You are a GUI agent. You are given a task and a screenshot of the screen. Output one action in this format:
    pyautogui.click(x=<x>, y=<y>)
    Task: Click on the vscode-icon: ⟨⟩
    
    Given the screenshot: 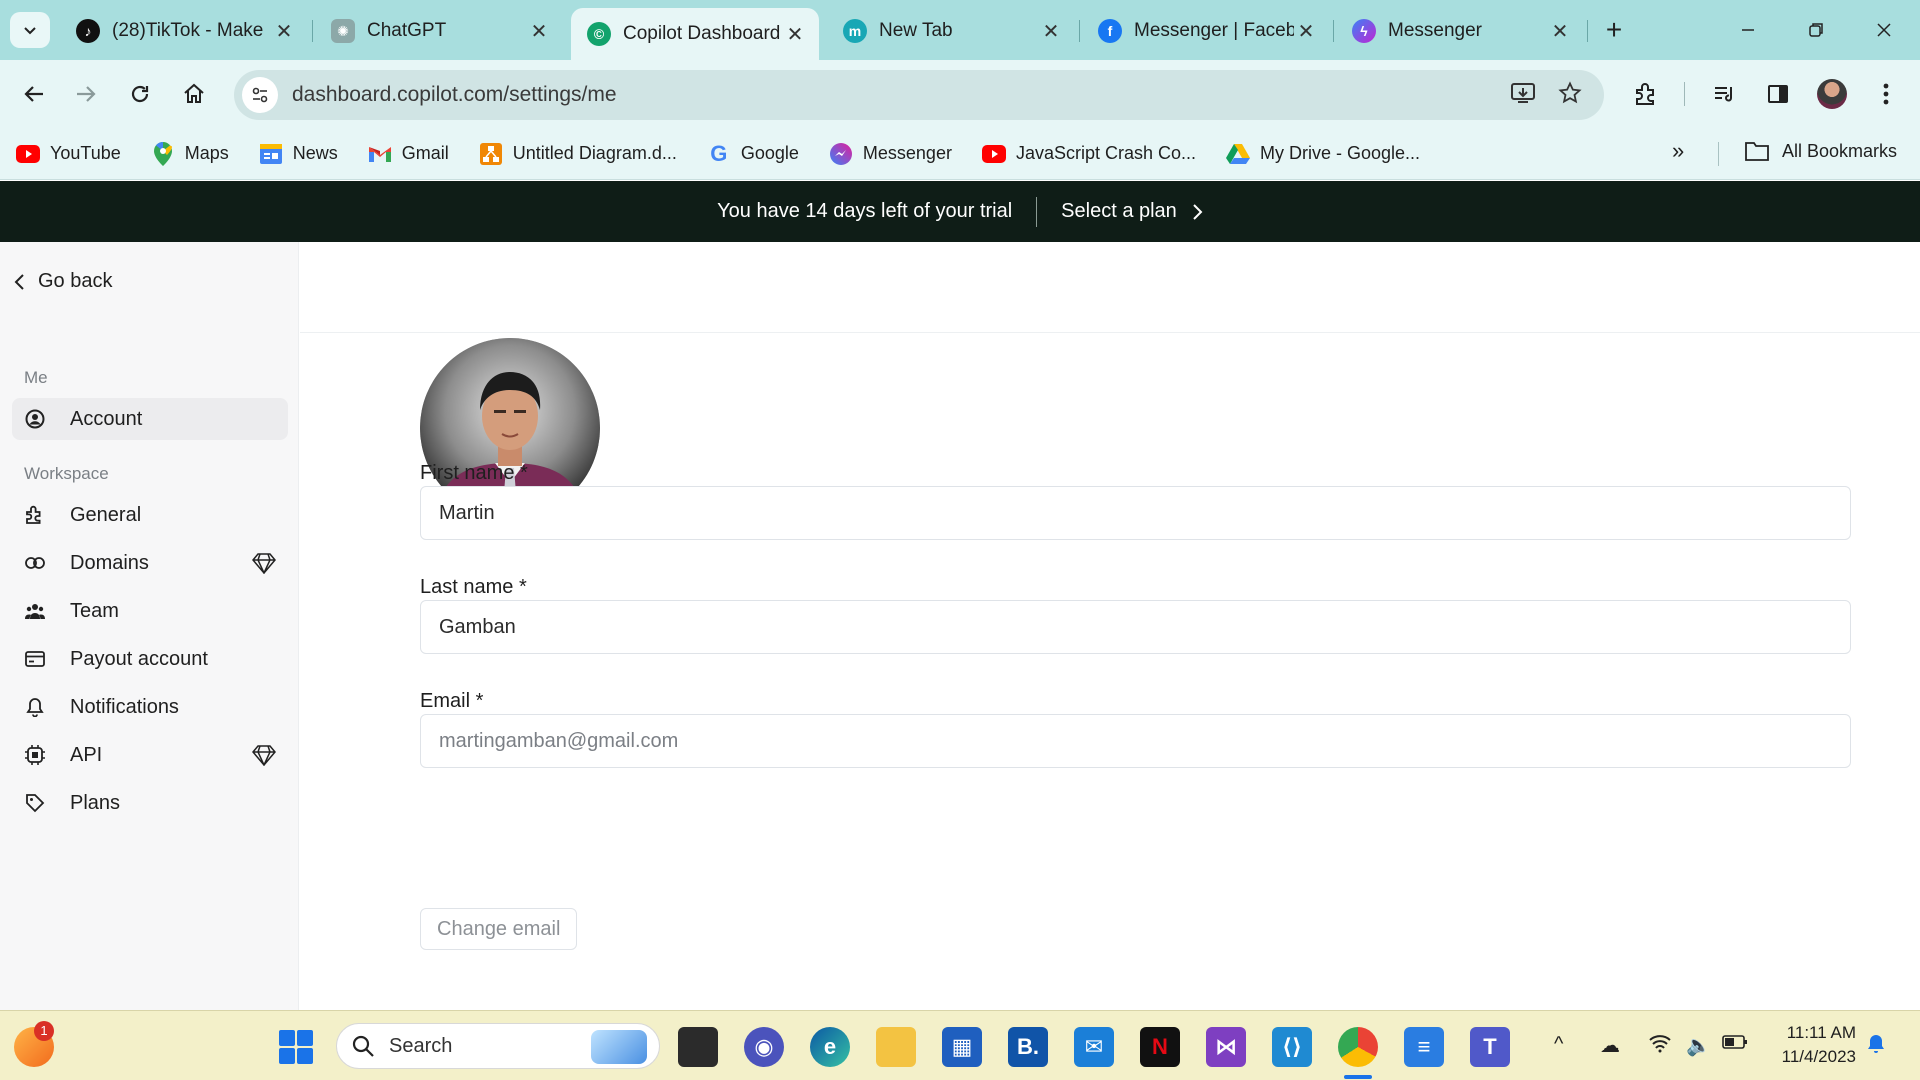 What is the action you would take?
    pyautogui.click(x=1292, y=1047)
    